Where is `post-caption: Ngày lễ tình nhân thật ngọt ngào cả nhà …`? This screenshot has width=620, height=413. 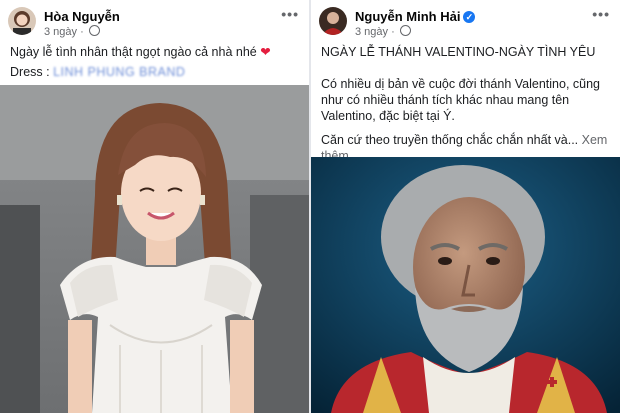 post-caption: Ngày lễ tình nhân thật ngọt ngào cả nhà … is located at coordinates (154, 52).